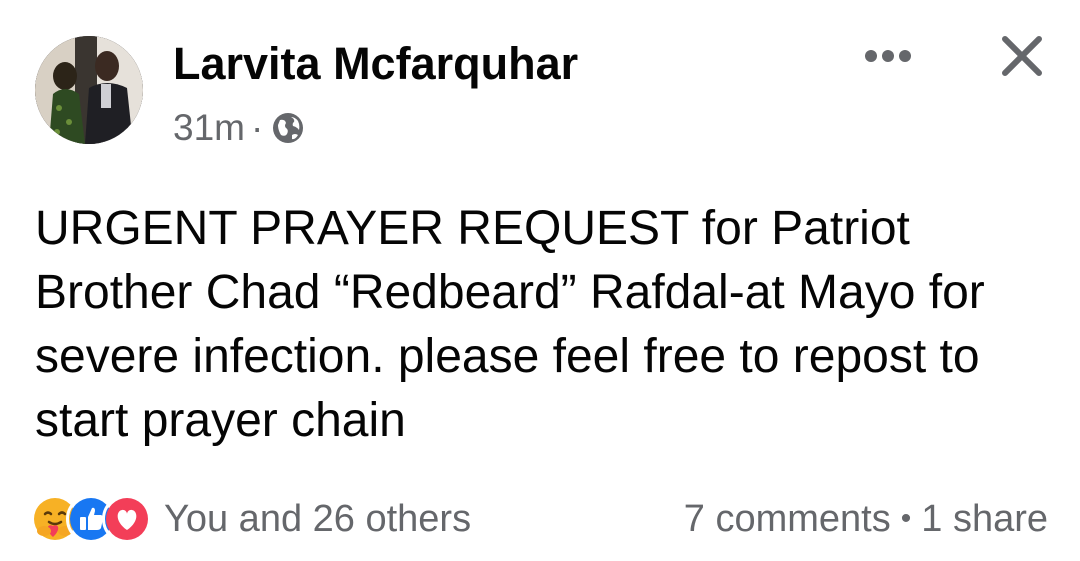 The width and height of the screenshot is (1080, 561). I want to click on shares-count: 1 share, so click(984, 519).